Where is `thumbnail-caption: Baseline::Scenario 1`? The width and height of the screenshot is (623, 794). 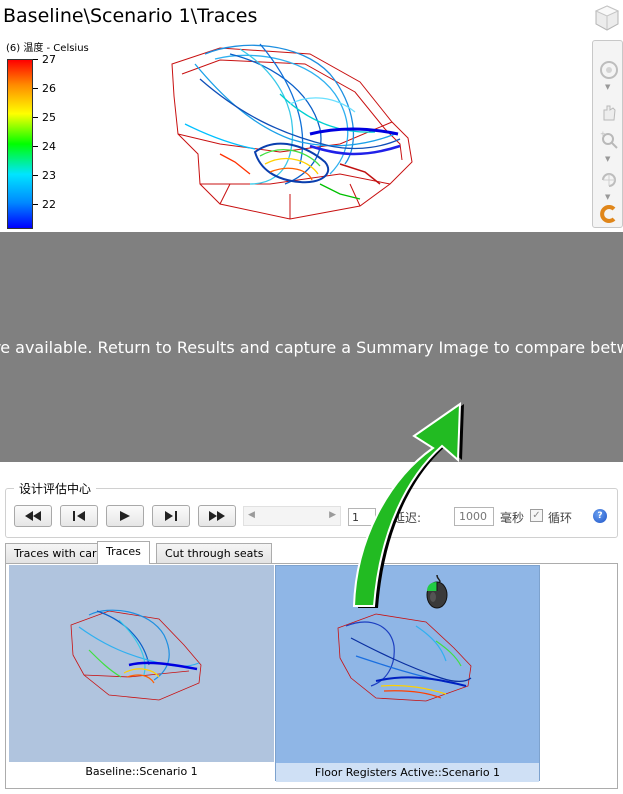
thumbnail-caption: Baseline::Scenario 1 is located at coordinates (141, 771).